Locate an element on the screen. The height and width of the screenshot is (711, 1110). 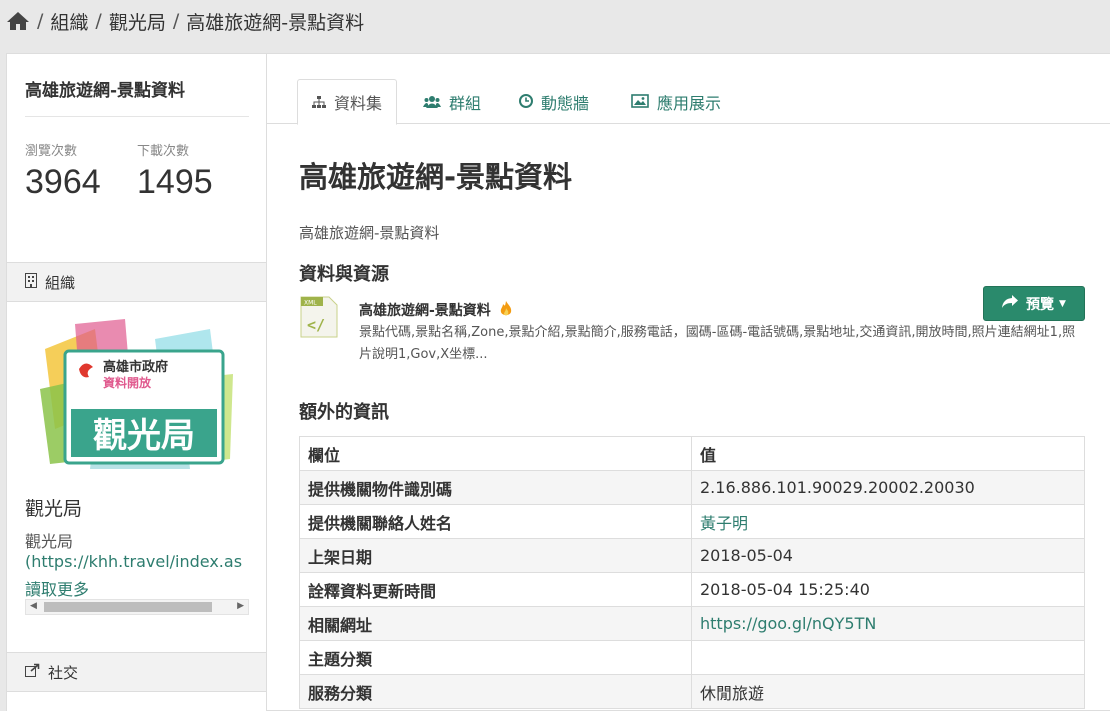
scroll-left-arrow-icon: ◀ is located at coordinates (33, 606).